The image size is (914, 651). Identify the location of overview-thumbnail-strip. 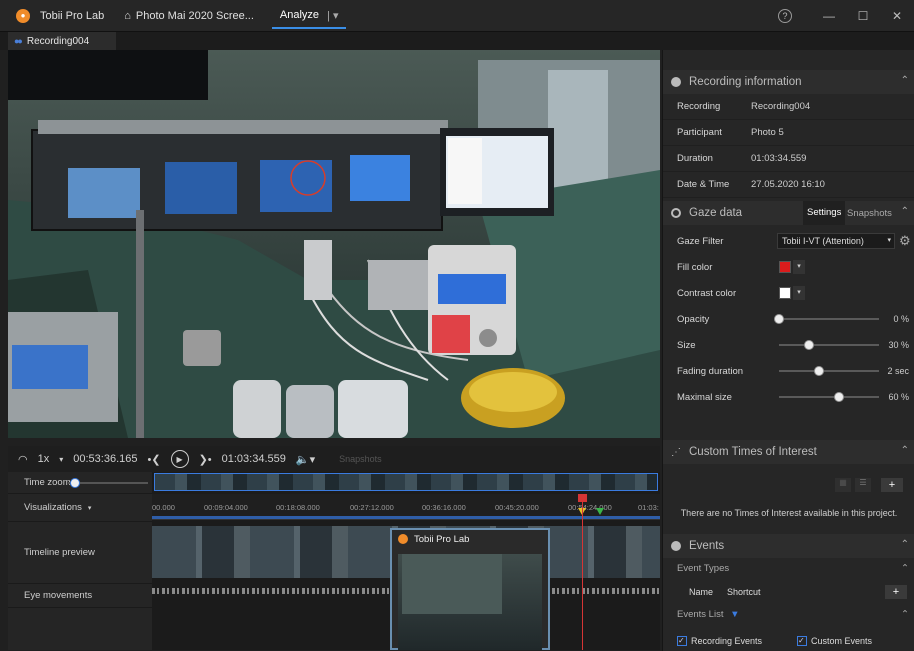
(406, 482).